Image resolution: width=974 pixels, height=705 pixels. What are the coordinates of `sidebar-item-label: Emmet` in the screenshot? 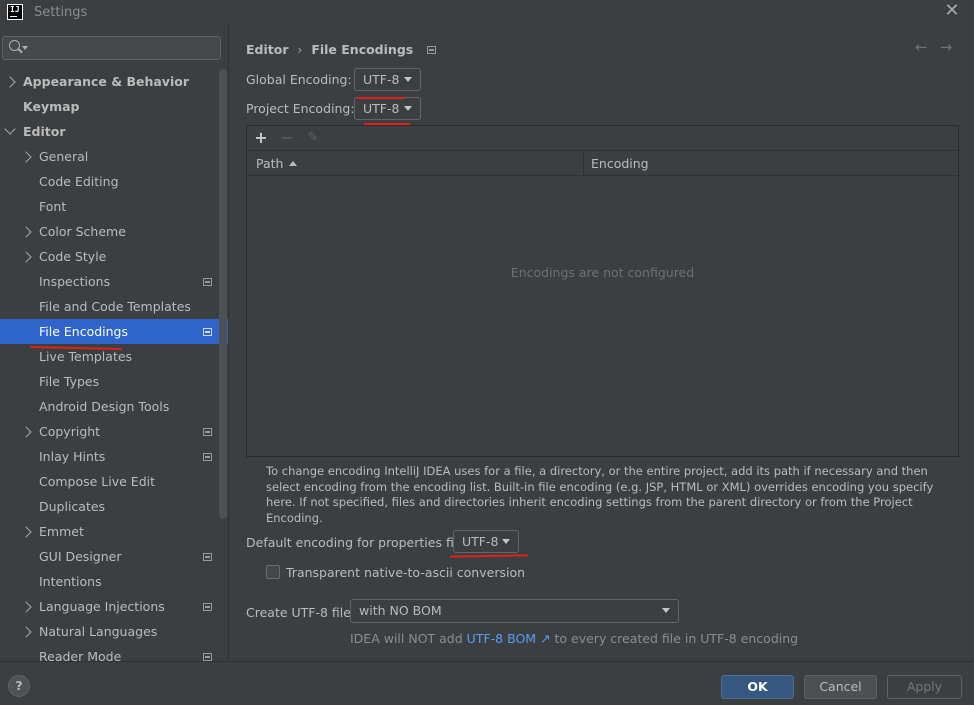 It's located at (61, 531).